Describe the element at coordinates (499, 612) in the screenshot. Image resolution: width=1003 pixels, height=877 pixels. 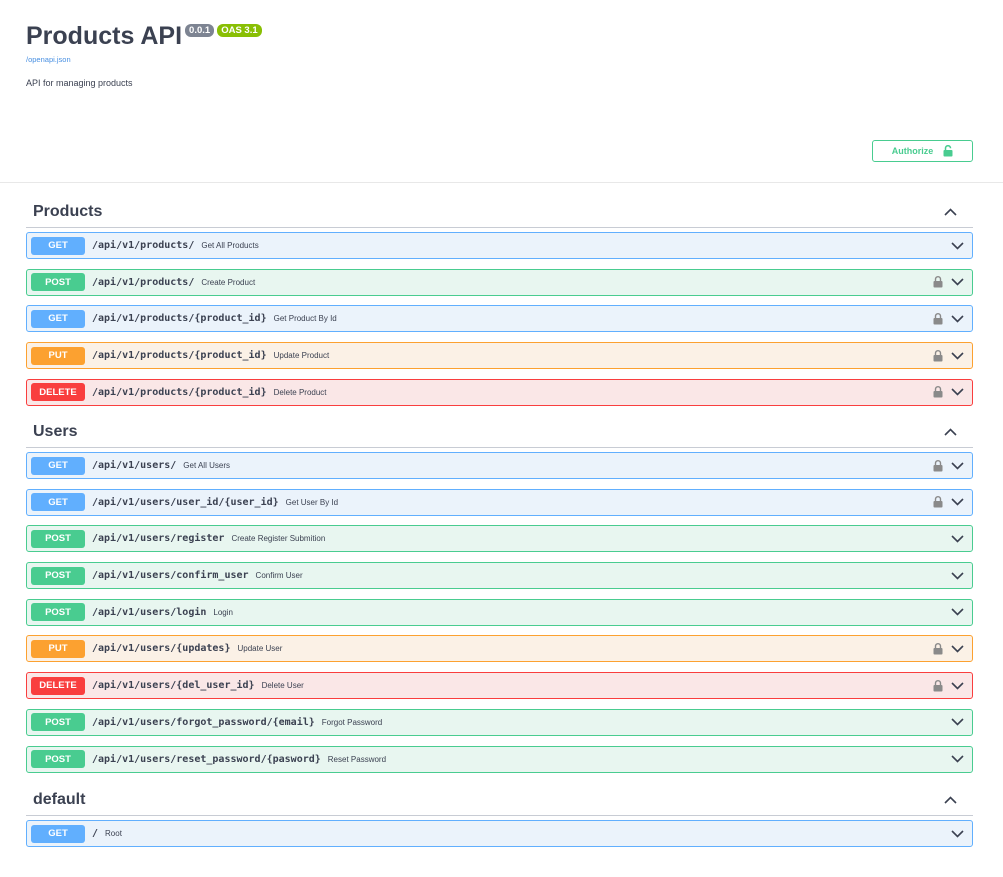
I see `operation-row: POST/api/v1/users/login Login` at that location.